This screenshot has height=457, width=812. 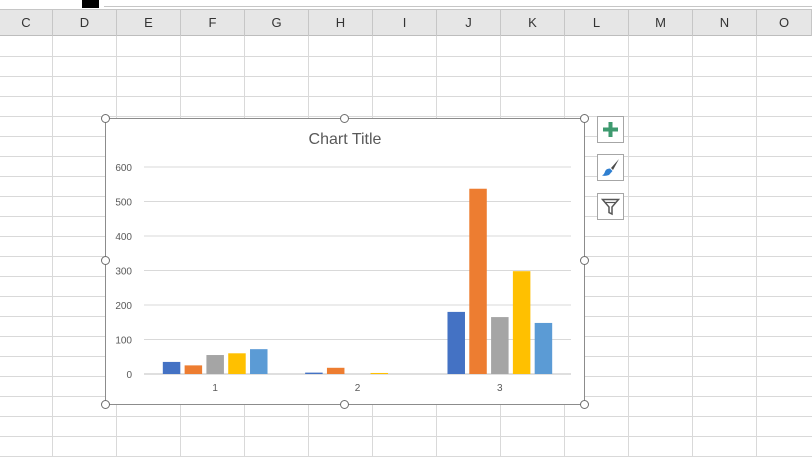 I want to click on chart-elements-button, so click(x=610, y=129).